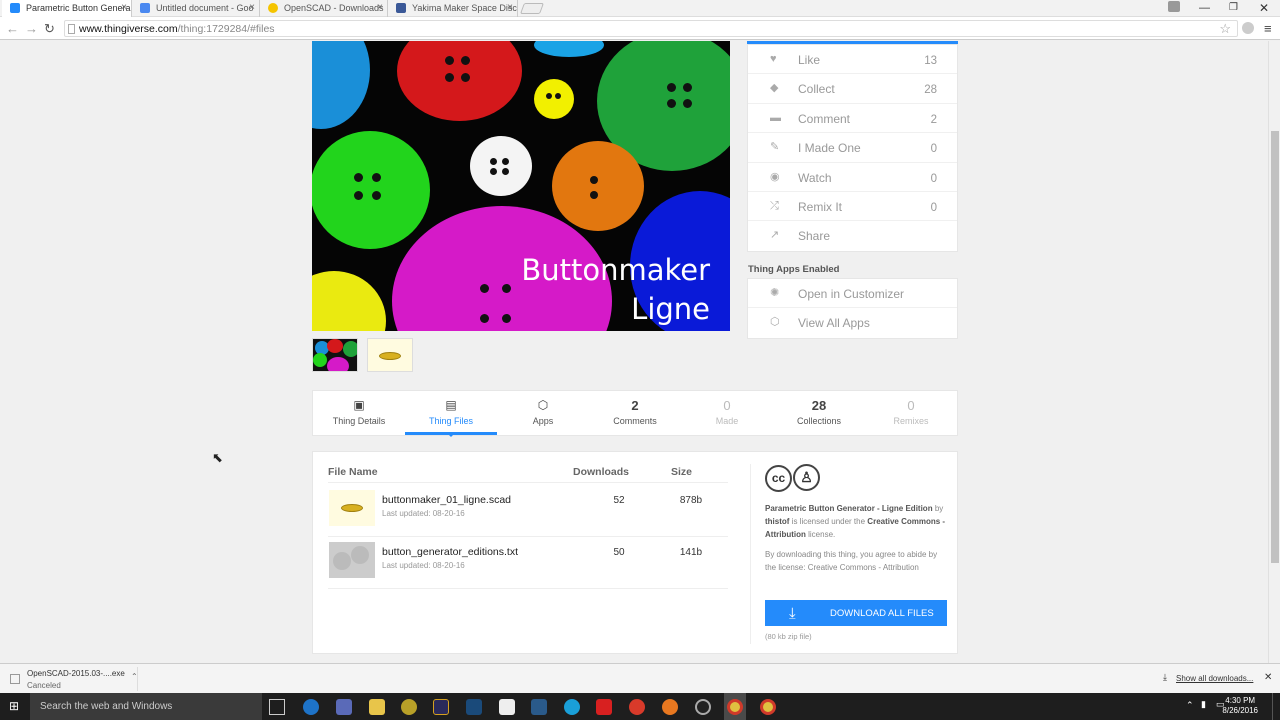 The image size is (1280, 720). What do you see at coordinates (277, 707) in the screenshot?
I see `task-view-icon` at bounding box center [277, 707].